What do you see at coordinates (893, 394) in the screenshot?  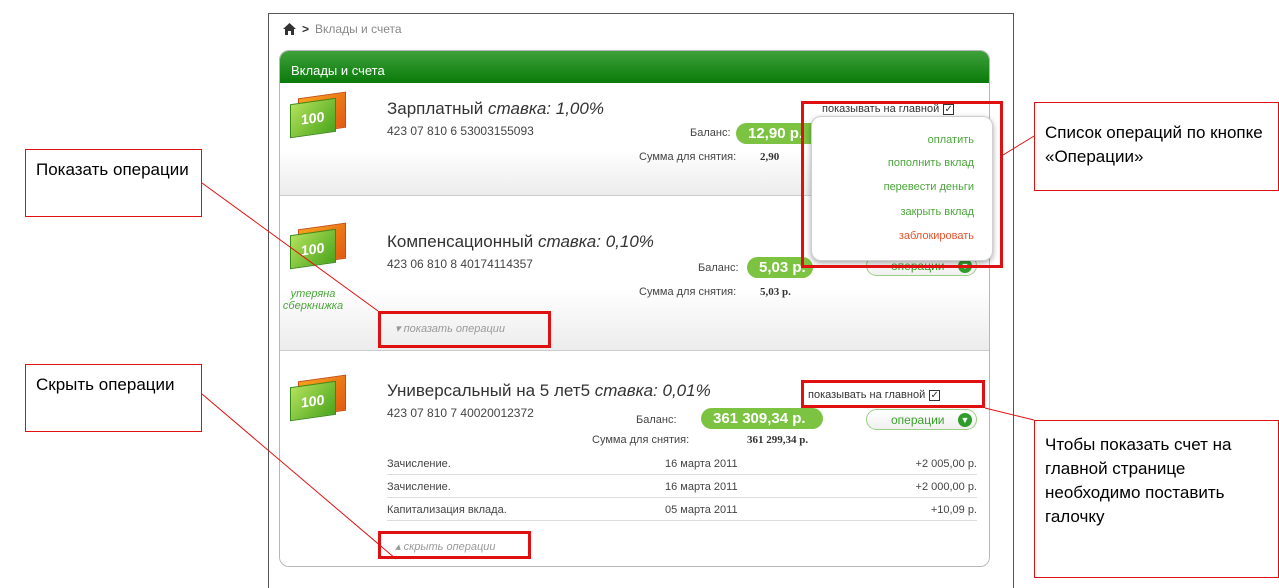 I see `highlight-show-on-main` at bounding box center [893, 394].